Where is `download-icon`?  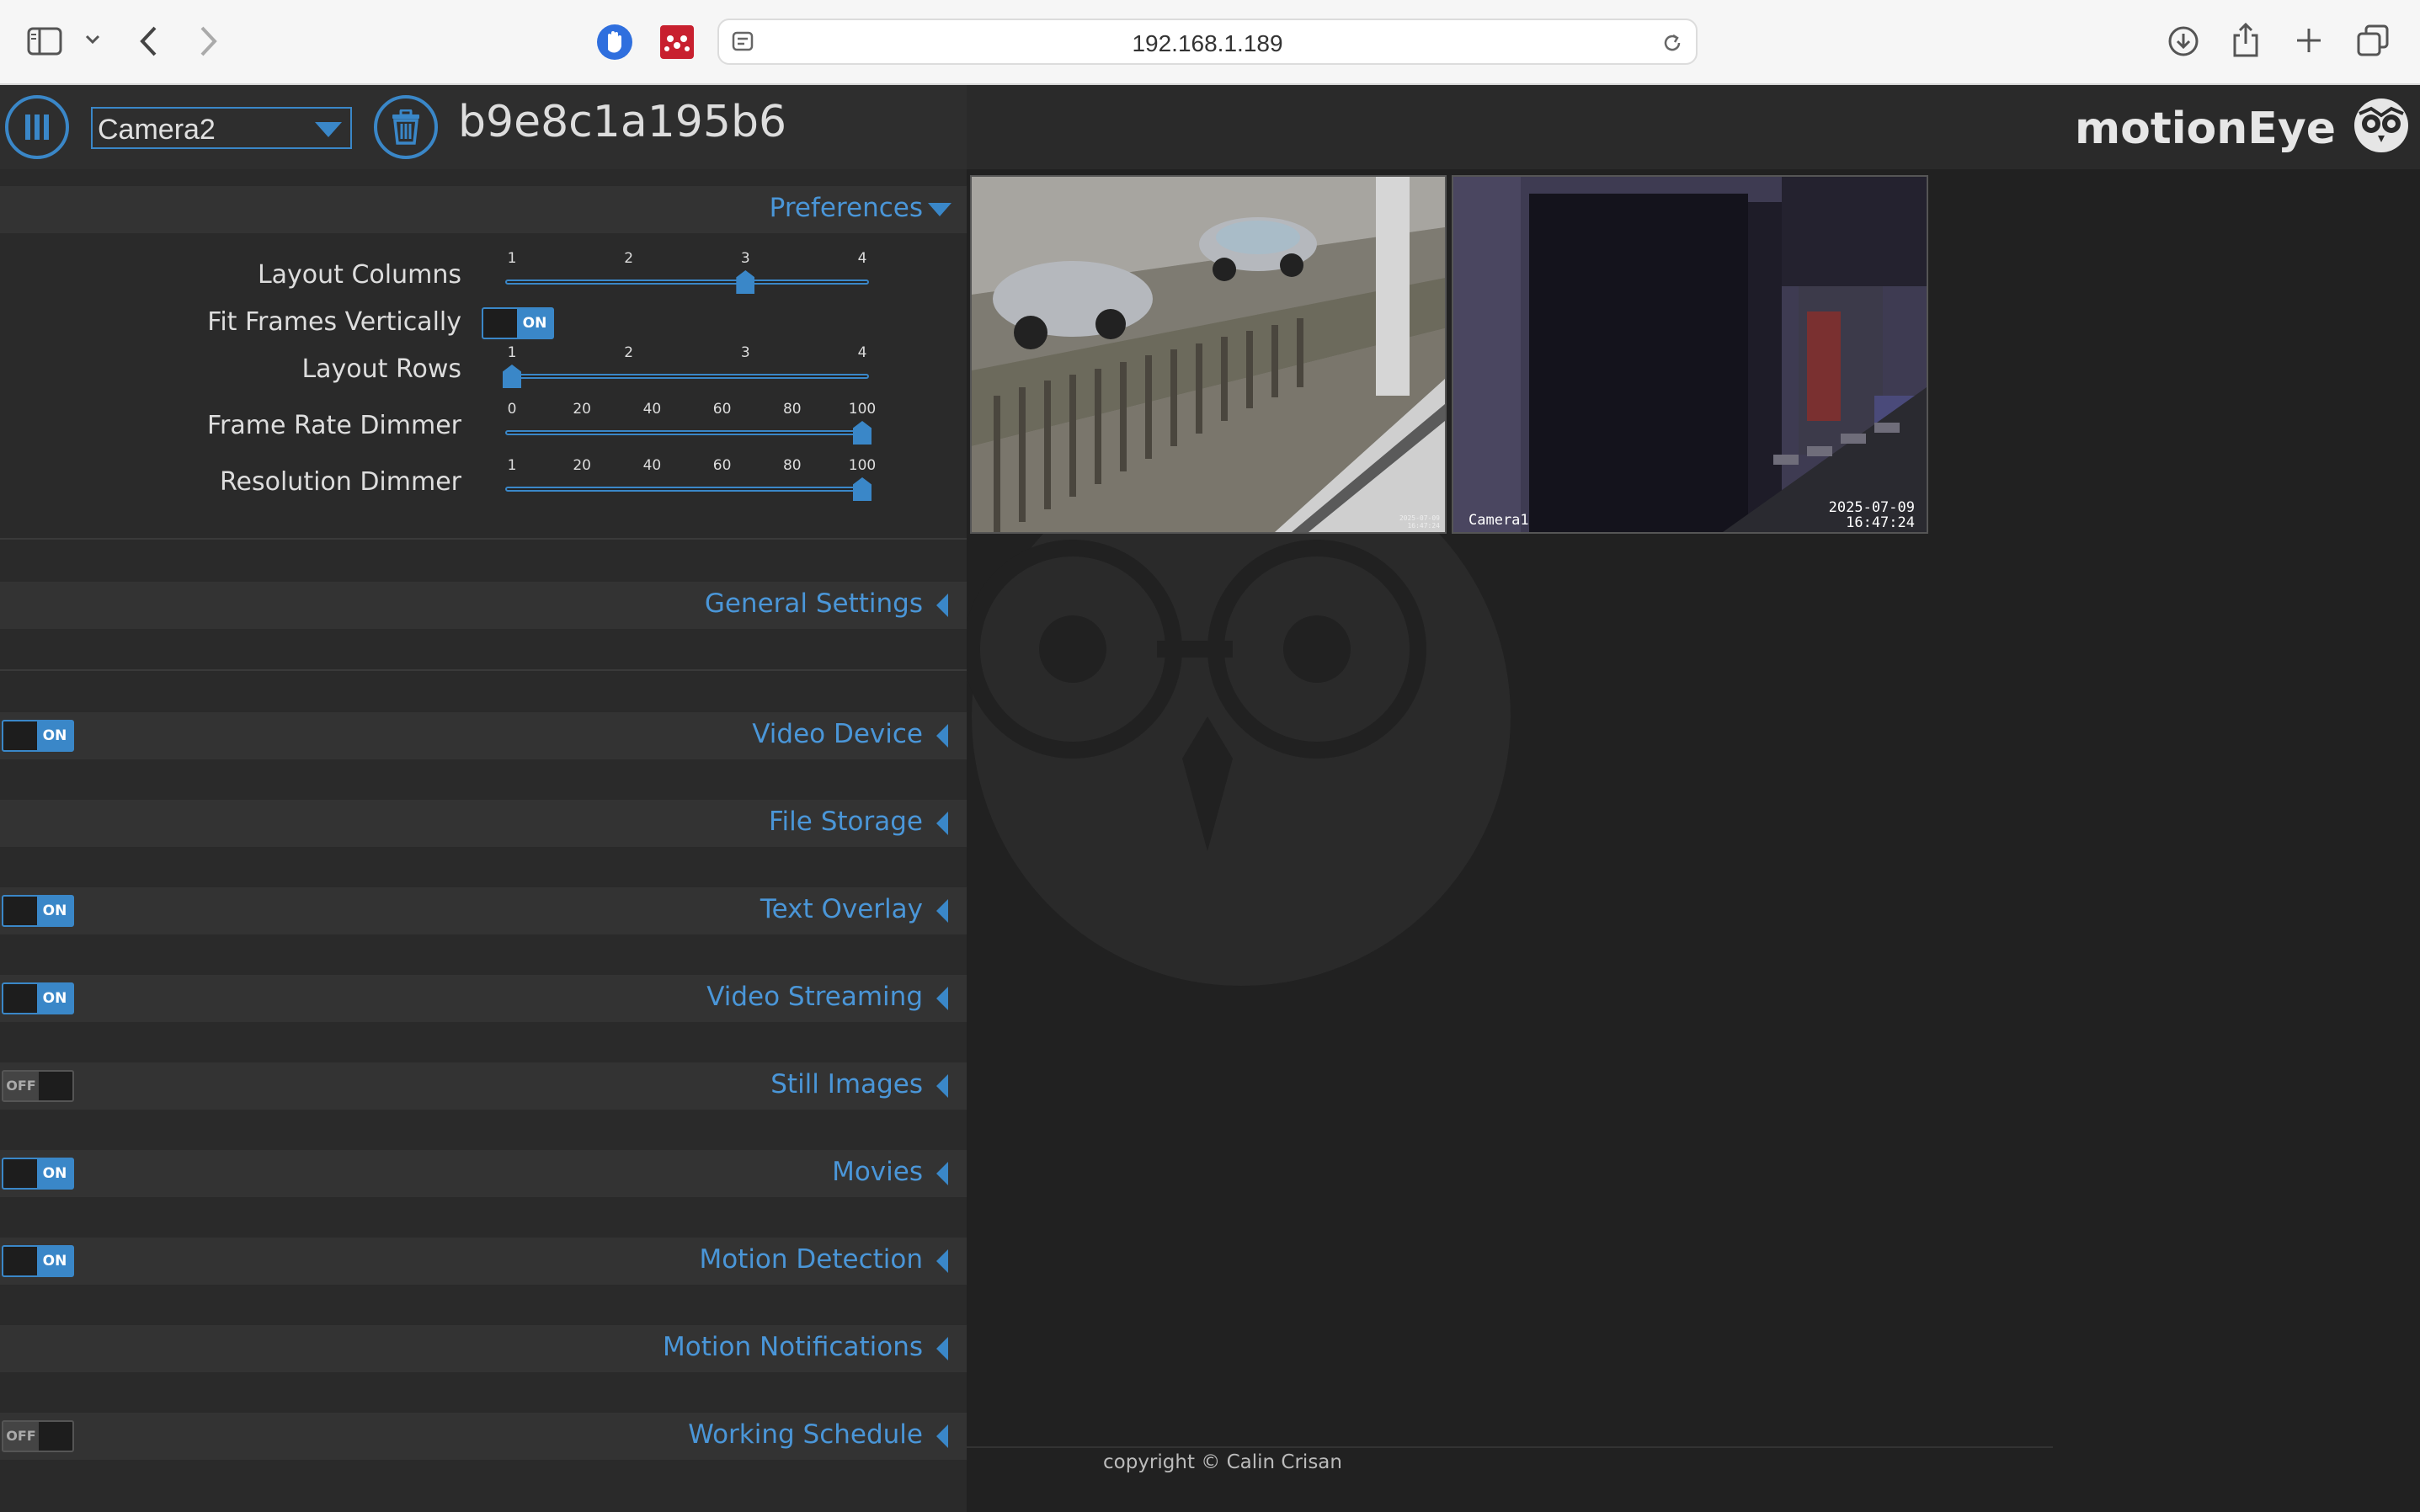 download-icon is located at coordinates (2183, 41).